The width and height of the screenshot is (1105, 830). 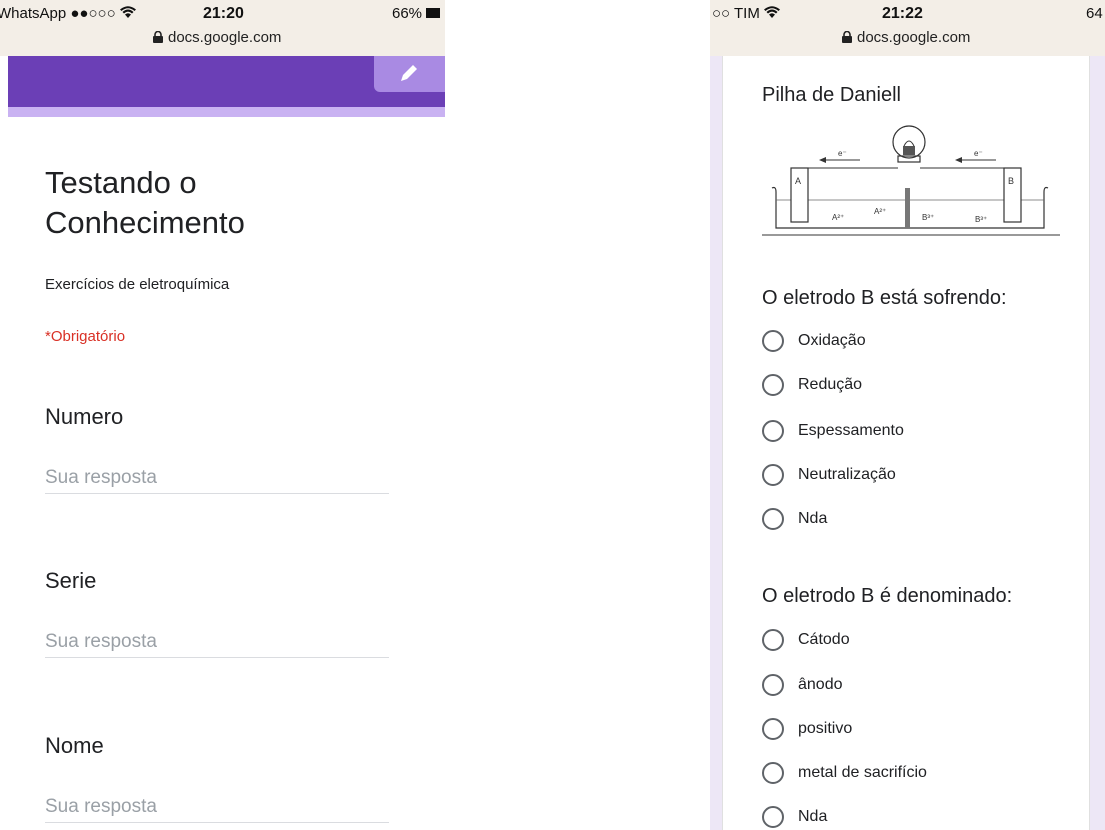 I want to click on option-reducao: Redução, so click(x=812, y=385).